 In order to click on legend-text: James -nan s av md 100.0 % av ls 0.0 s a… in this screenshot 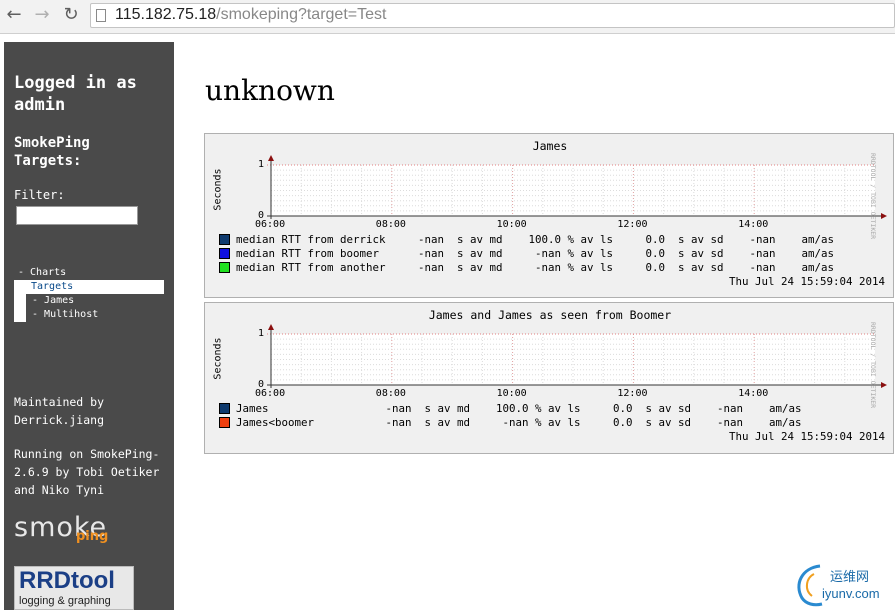, I will do `click(519, 408)`.